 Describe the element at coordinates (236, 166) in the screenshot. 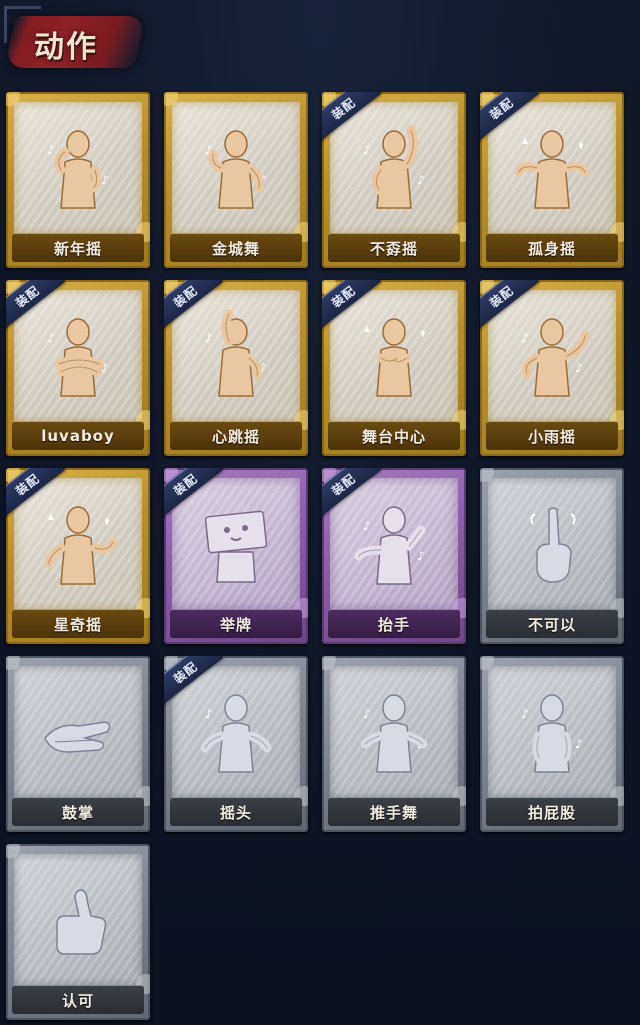

I see `figure-dance-icon: ♪ ♪` at that location.